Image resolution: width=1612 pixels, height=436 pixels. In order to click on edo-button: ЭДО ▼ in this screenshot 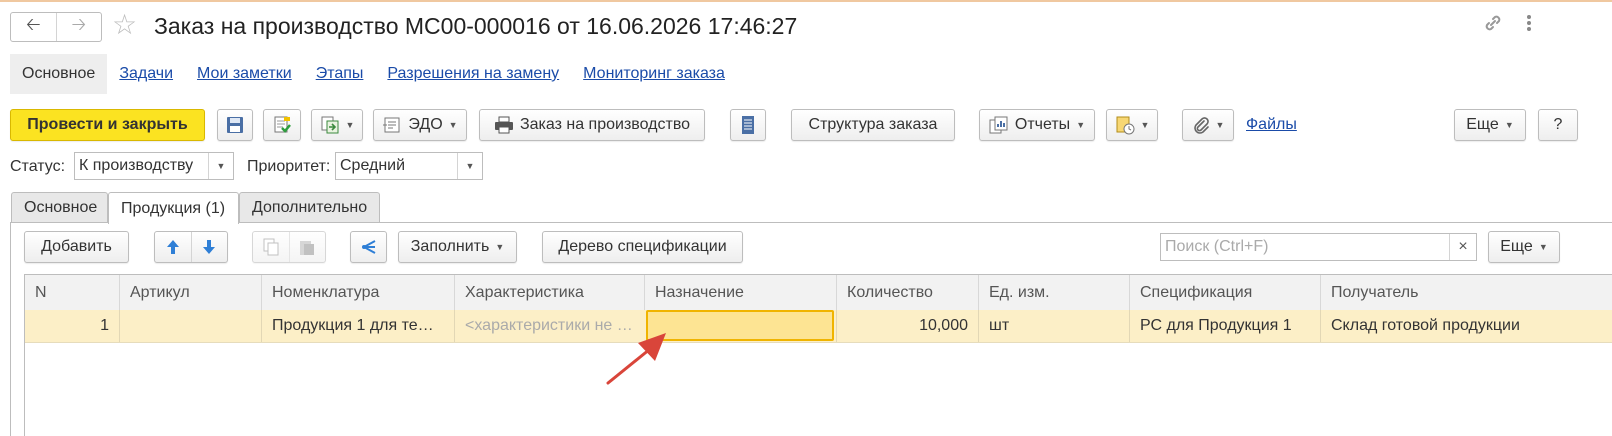, I will do `click(420, 125)`.